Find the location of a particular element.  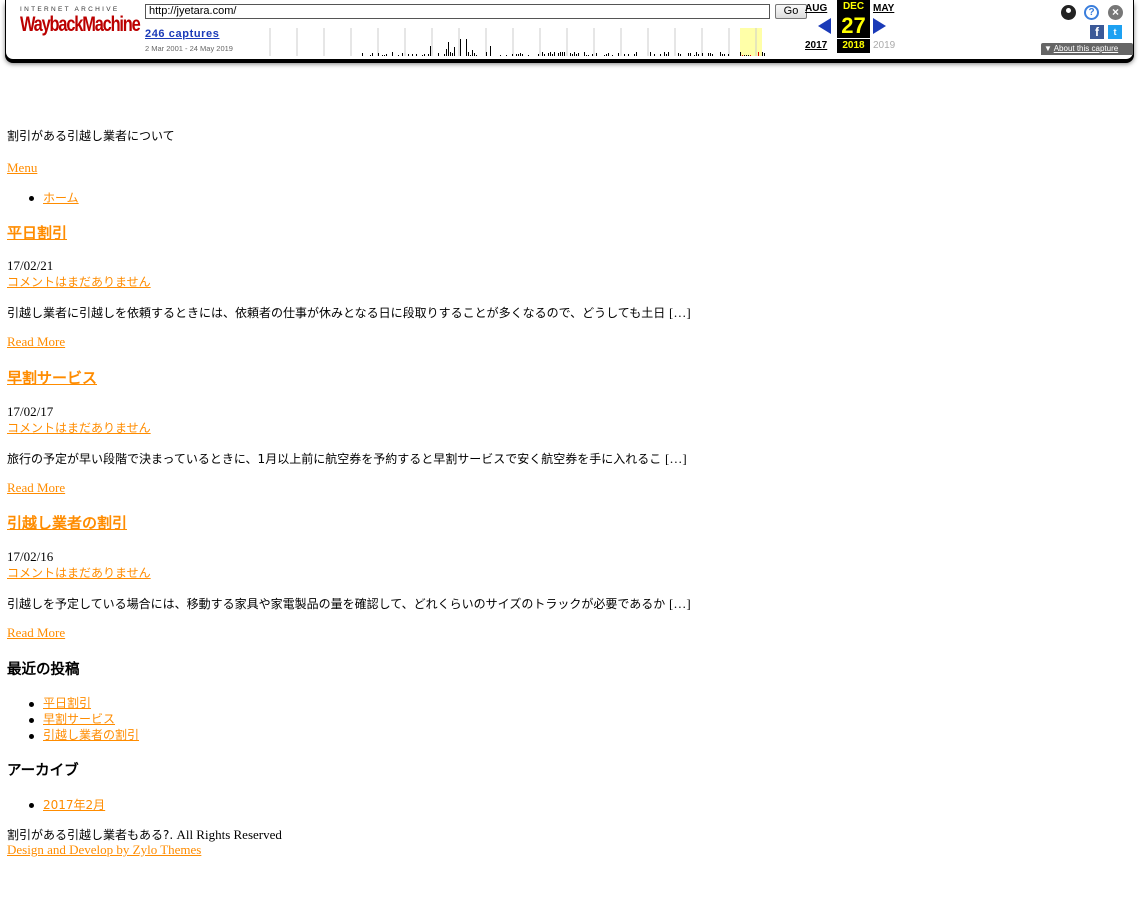

help-icon: ? is located at coordinates (1091, 12).